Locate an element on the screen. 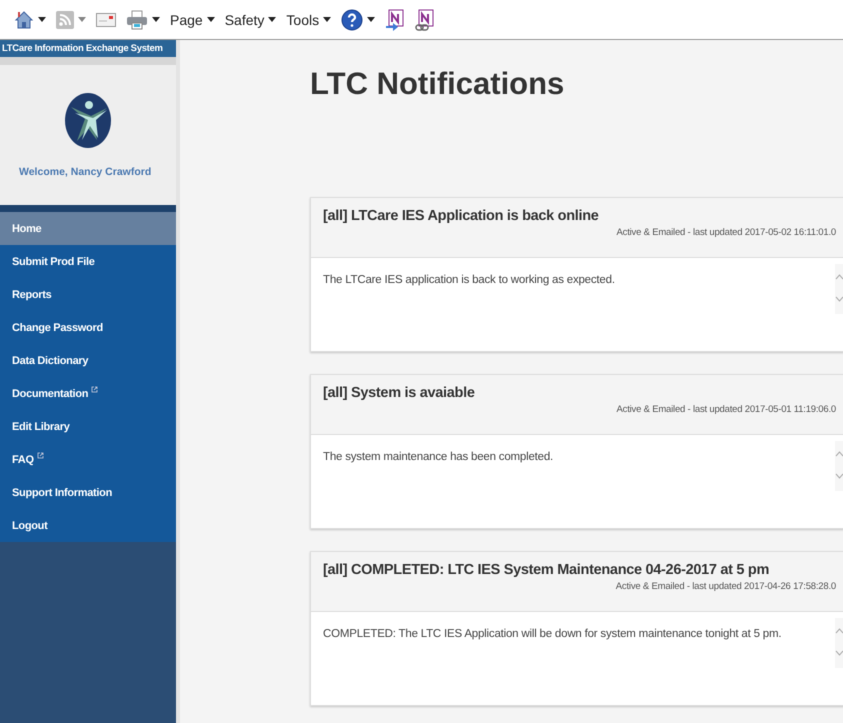  printer-icon is located at coordinates (137, 20).